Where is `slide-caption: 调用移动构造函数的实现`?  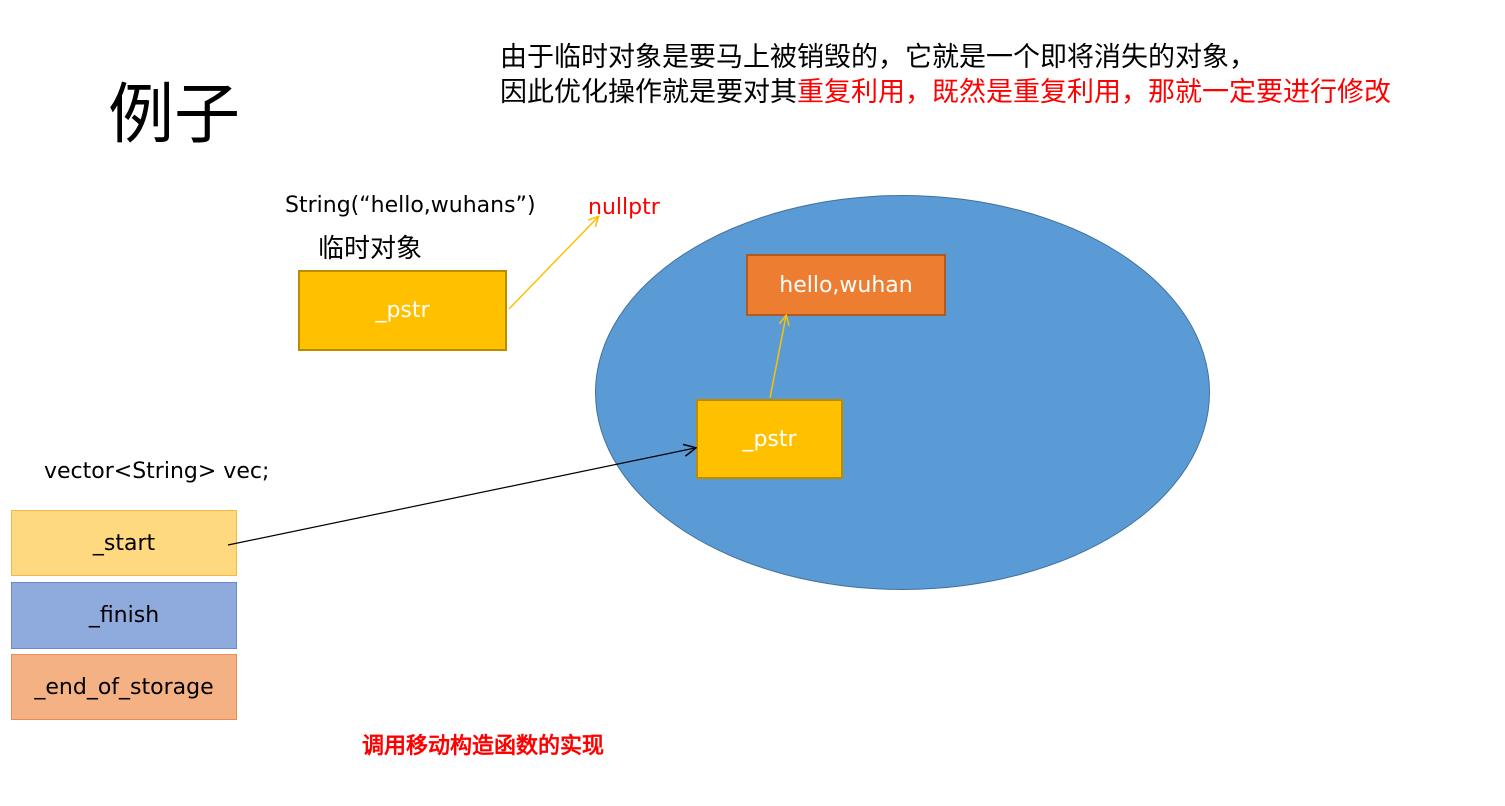 slide-caption: 调用移动构造函数的实现 is located at coordinates (483, 746).